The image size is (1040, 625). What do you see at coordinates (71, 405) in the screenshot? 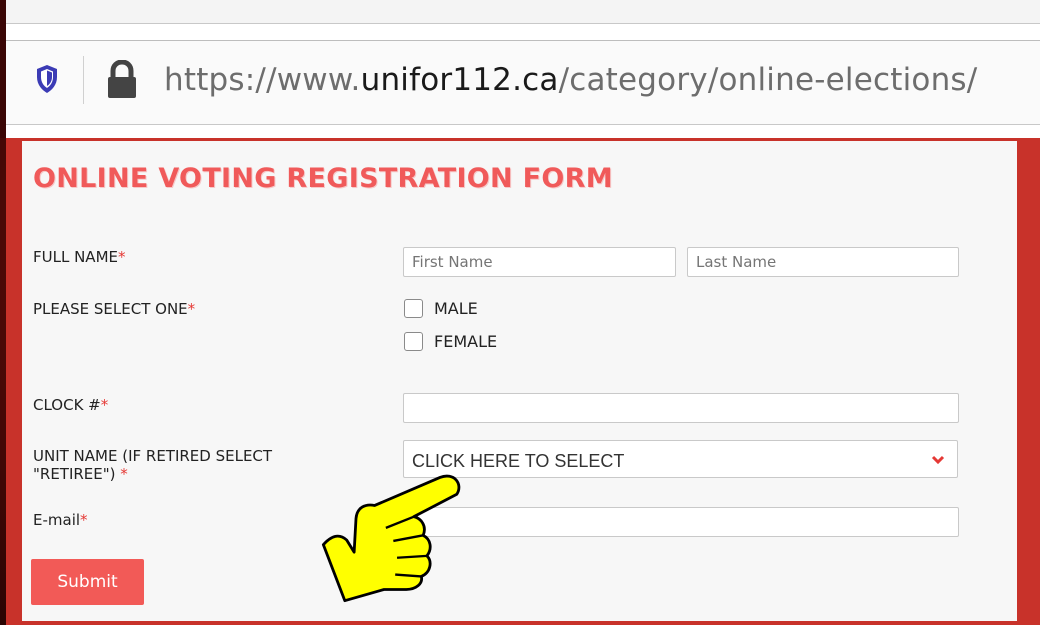
I see `clock-label: CLOCK #*` at bounding box center [71, 405].